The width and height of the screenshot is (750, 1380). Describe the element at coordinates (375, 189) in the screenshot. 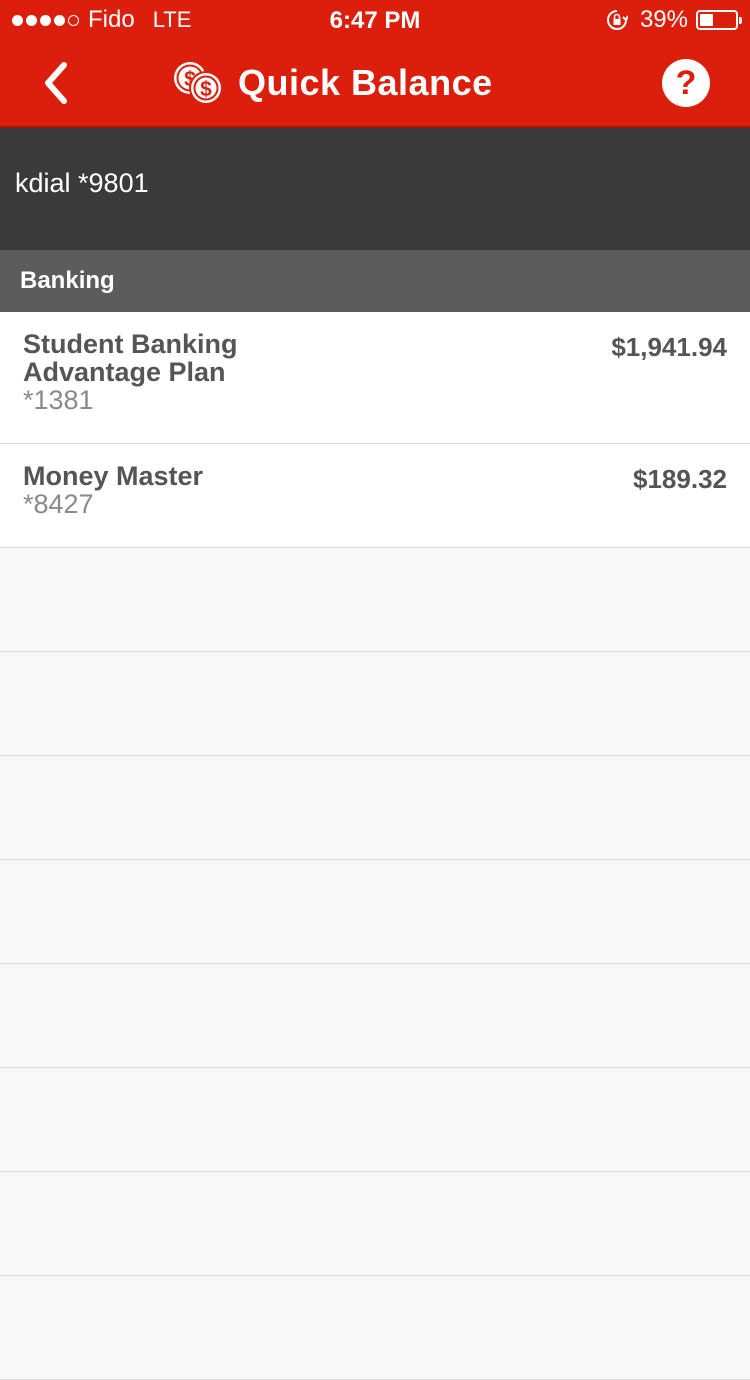

I see `profile-bar: kdial *9801` at that location.